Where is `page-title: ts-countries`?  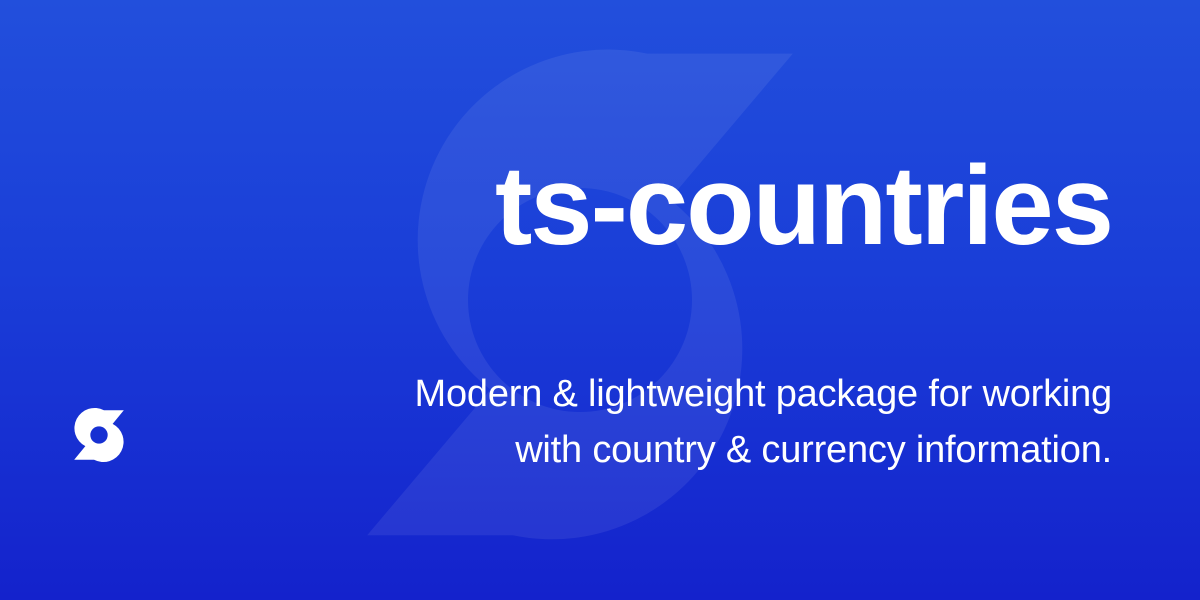
page-title: ts-countries is located at coordinates (804, 205).